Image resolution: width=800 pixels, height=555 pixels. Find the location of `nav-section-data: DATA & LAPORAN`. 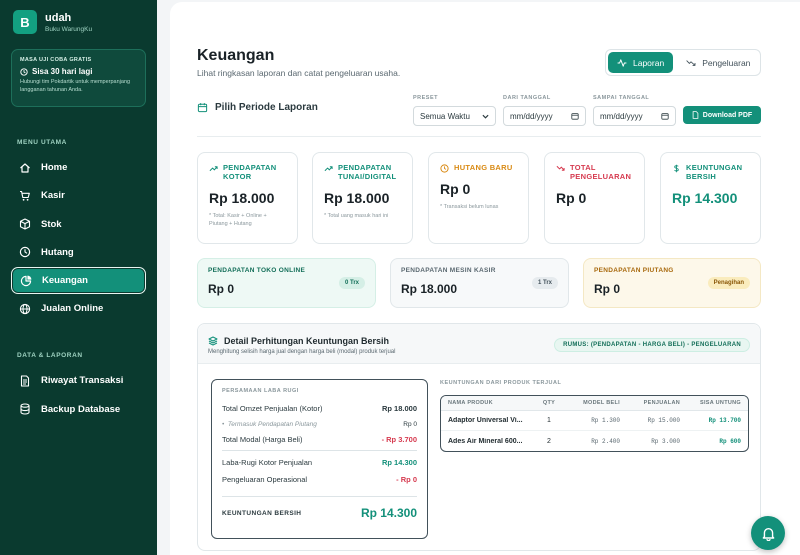

nav-section-data: DATA & LAPORAN is located at coordinates (50, 356).